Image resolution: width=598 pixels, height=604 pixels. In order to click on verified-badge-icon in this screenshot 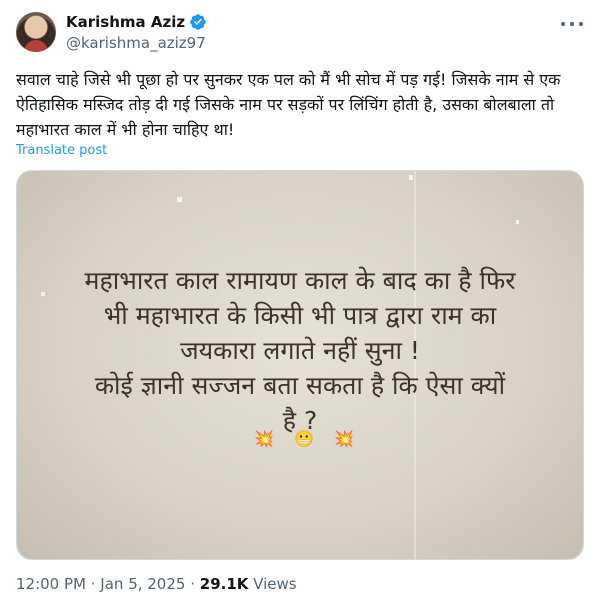, I will do `click(198, 22)`.